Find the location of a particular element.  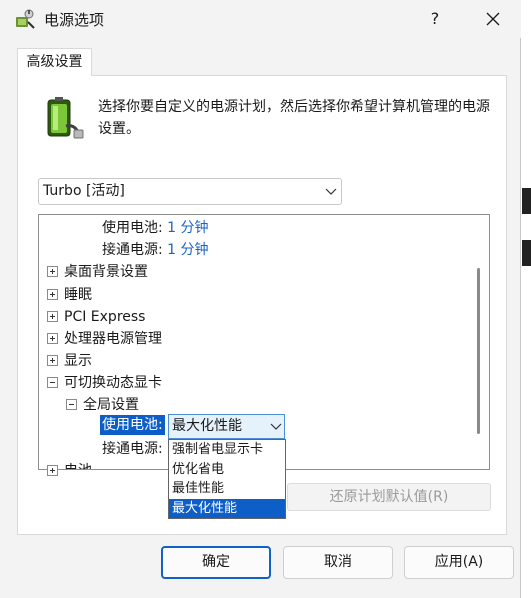

tree-item-display: 显示 is located at coordinates (78, 361).